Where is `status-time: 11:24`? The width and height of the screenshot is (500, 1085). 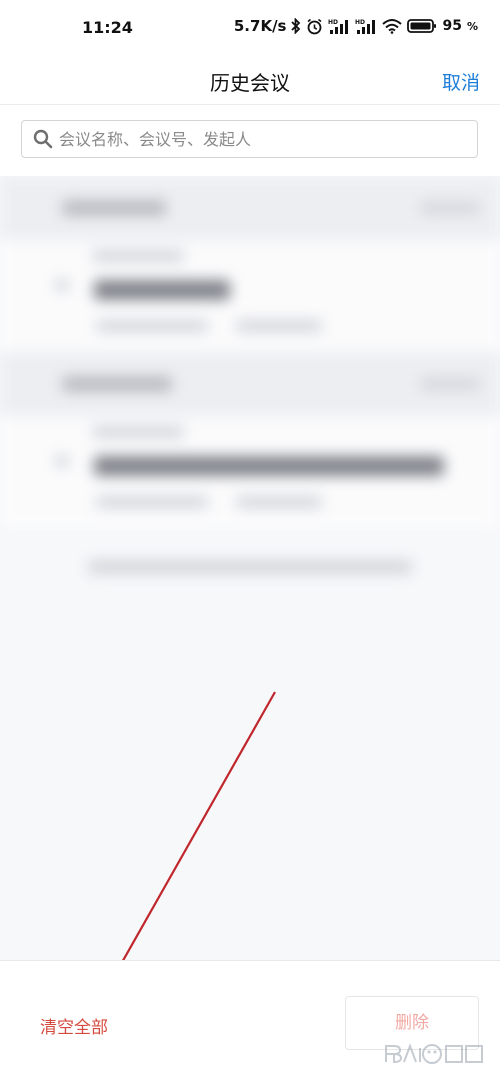 status-time: 11:24 is located at coordinates (107, 27).